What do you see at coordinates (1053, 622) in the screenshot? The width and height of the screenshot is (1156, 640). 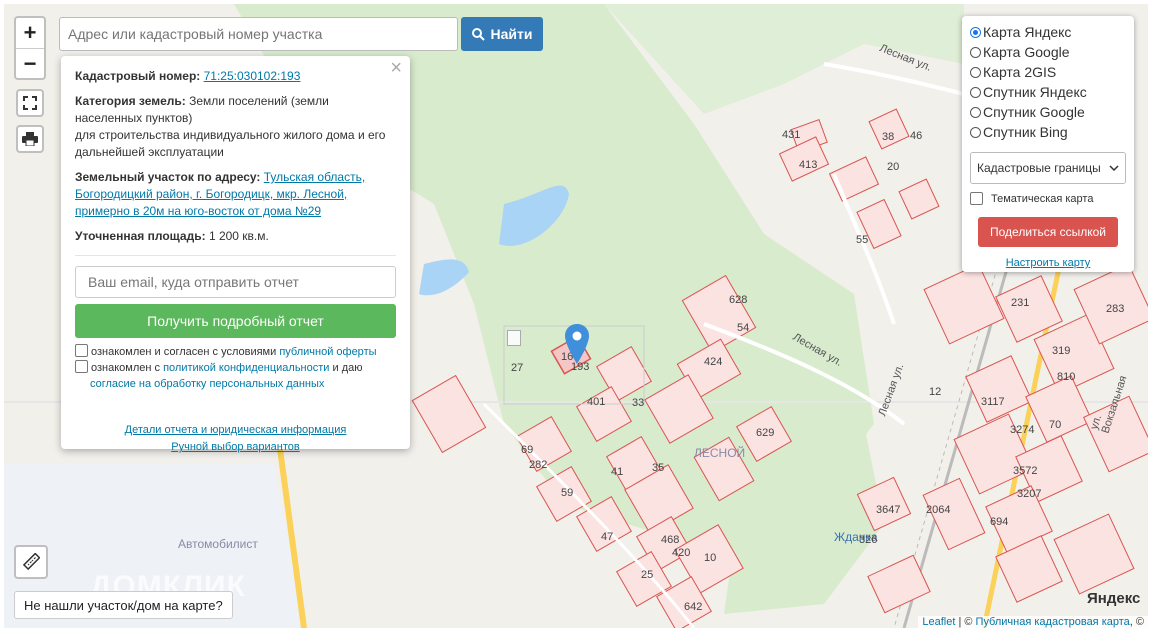 I see `cadastral-map-link: Публичная кадастровая карта` at bounding box center [1053, 622].